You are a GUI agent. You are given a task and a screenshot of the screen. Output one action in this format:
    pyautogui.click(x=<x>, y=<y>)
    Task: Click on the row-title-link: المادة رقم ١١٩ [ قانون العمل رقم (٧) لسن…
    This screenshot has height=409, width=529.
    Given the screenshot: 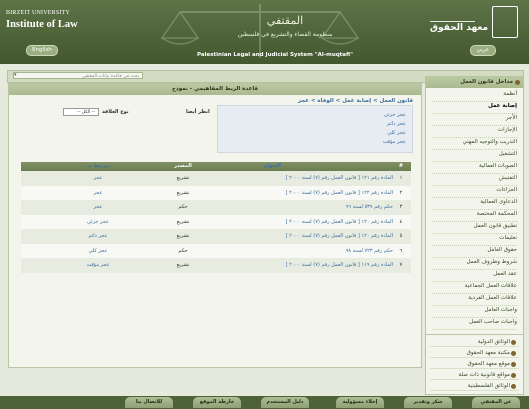 What is the action you would take?
    pyautogui.click(x=339, y=265)
    